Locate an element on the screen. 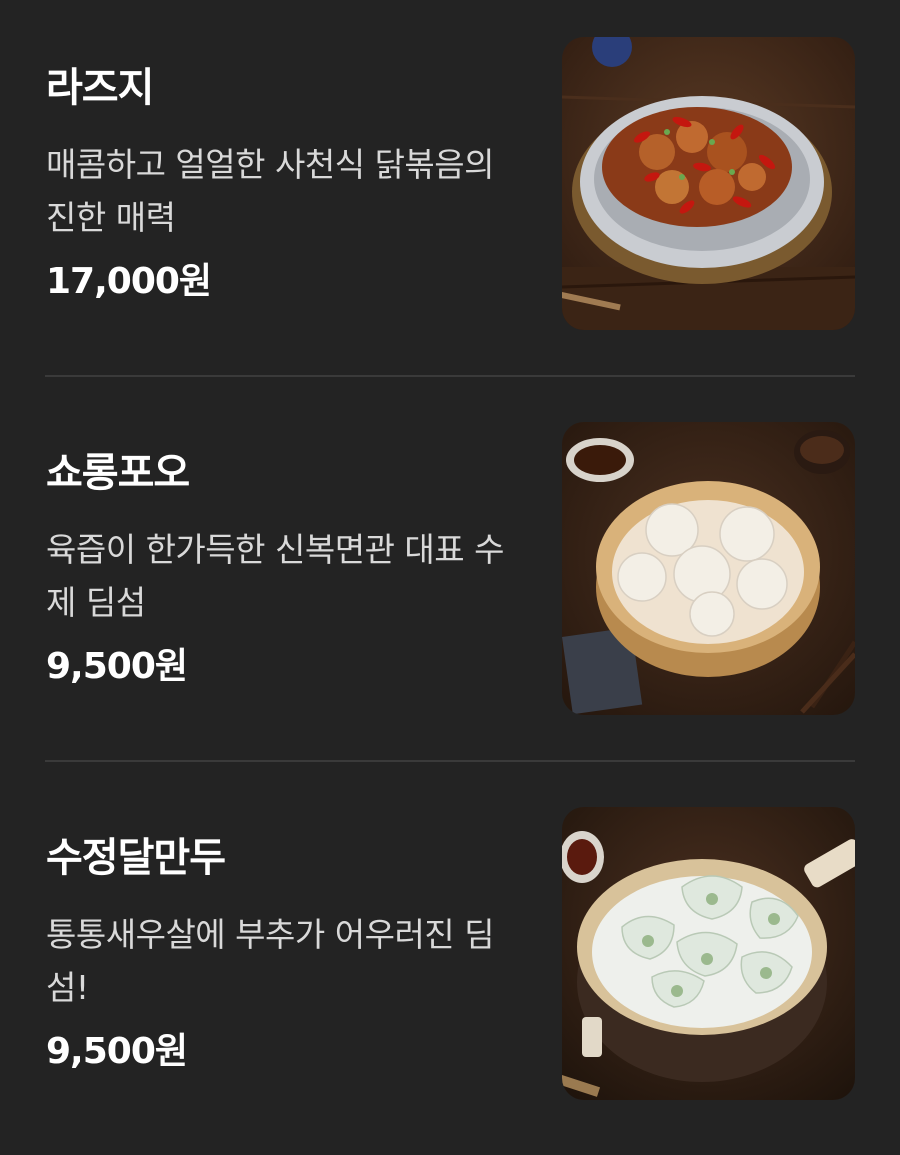 This screenshot has width=900, height=1155. spicy-chicken-dish-photo is located at coordinates (708, 183).